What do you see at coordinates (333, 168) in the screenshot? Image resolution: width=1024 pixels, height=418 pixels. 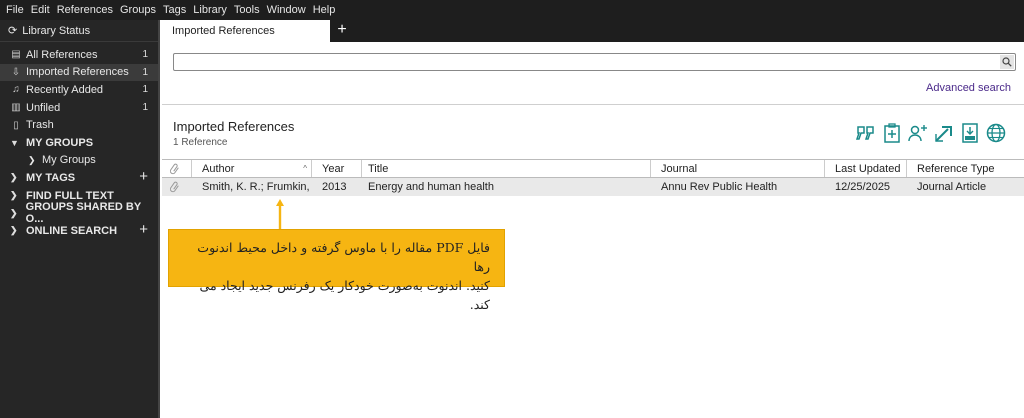 I see `column-label: Year` at bounding box center [333, 168].